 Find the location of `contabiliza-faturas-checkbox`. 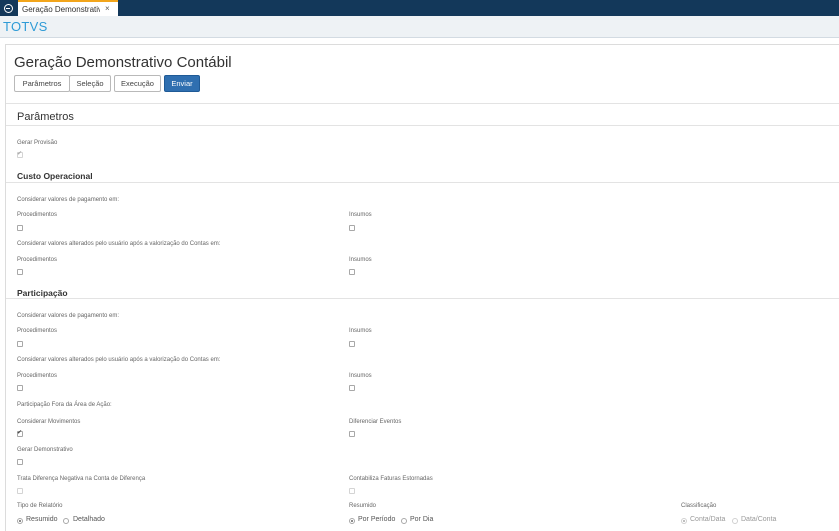

contabiliza-faturas-checkbox is located at coordinates (352, 491).